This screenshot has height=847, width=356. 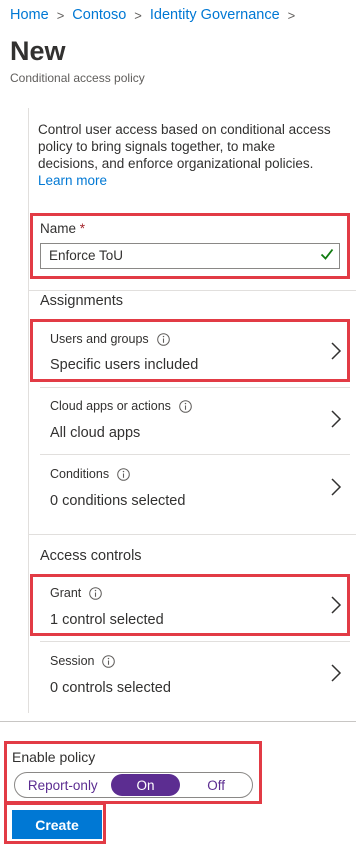 What do you see at coordinates (195, 605) in the screenshot?
I see `access-row-grant: Grant 1 control selected` at bounding box center [195, 605].